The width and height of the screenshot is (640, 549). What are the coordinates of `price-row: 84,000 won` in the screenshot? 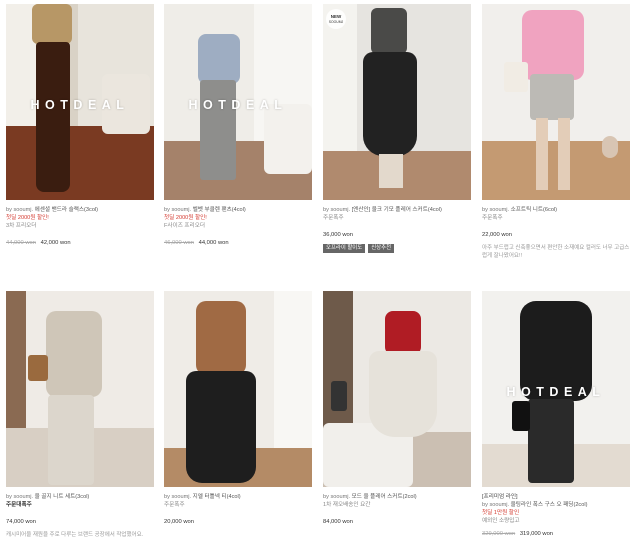 It's located at (397, 522).